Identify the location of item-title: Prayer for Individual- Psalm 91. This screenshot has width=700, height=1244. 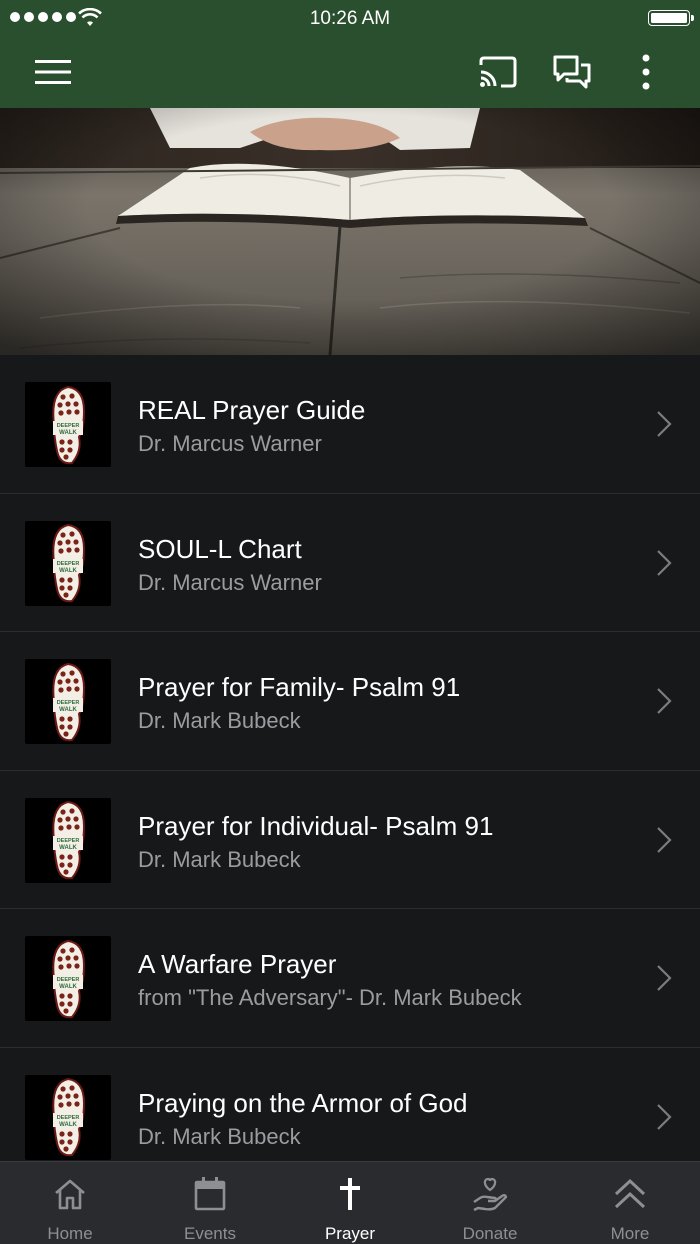
(316, 825).